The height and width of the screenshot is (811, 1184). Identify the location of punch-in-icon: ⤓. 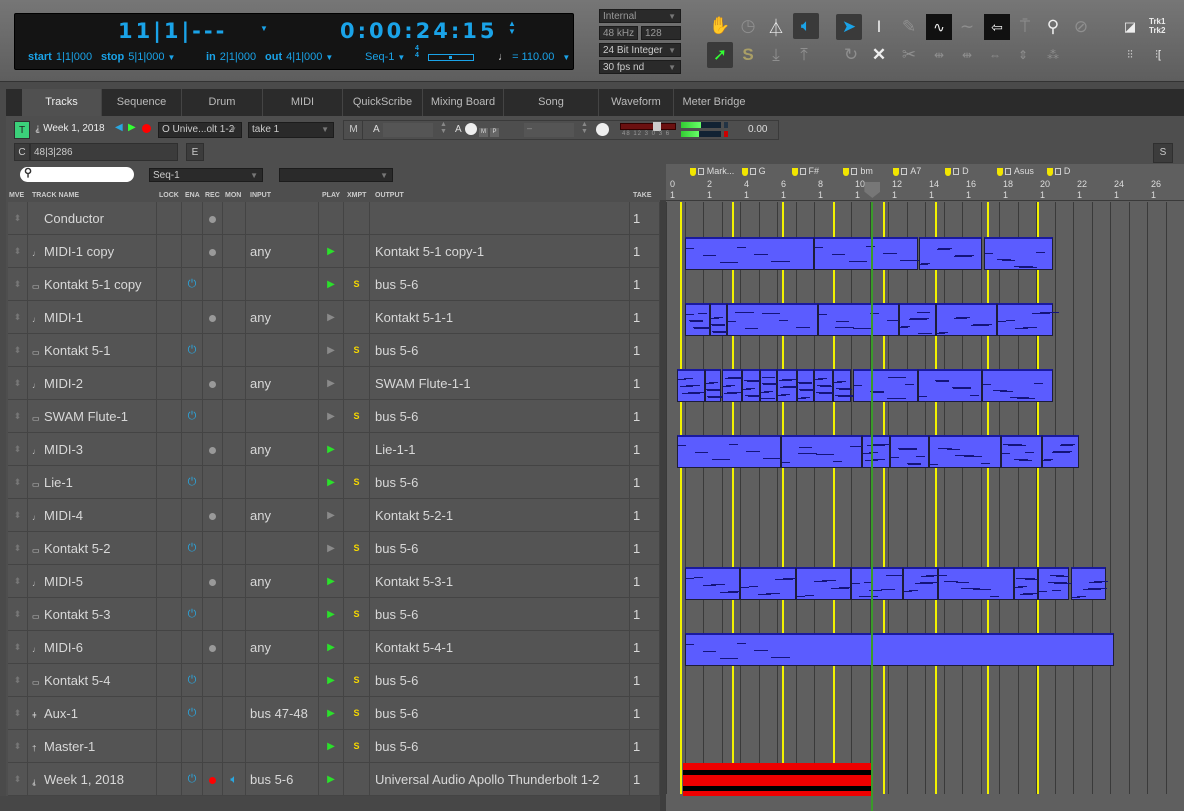
(776, 55).